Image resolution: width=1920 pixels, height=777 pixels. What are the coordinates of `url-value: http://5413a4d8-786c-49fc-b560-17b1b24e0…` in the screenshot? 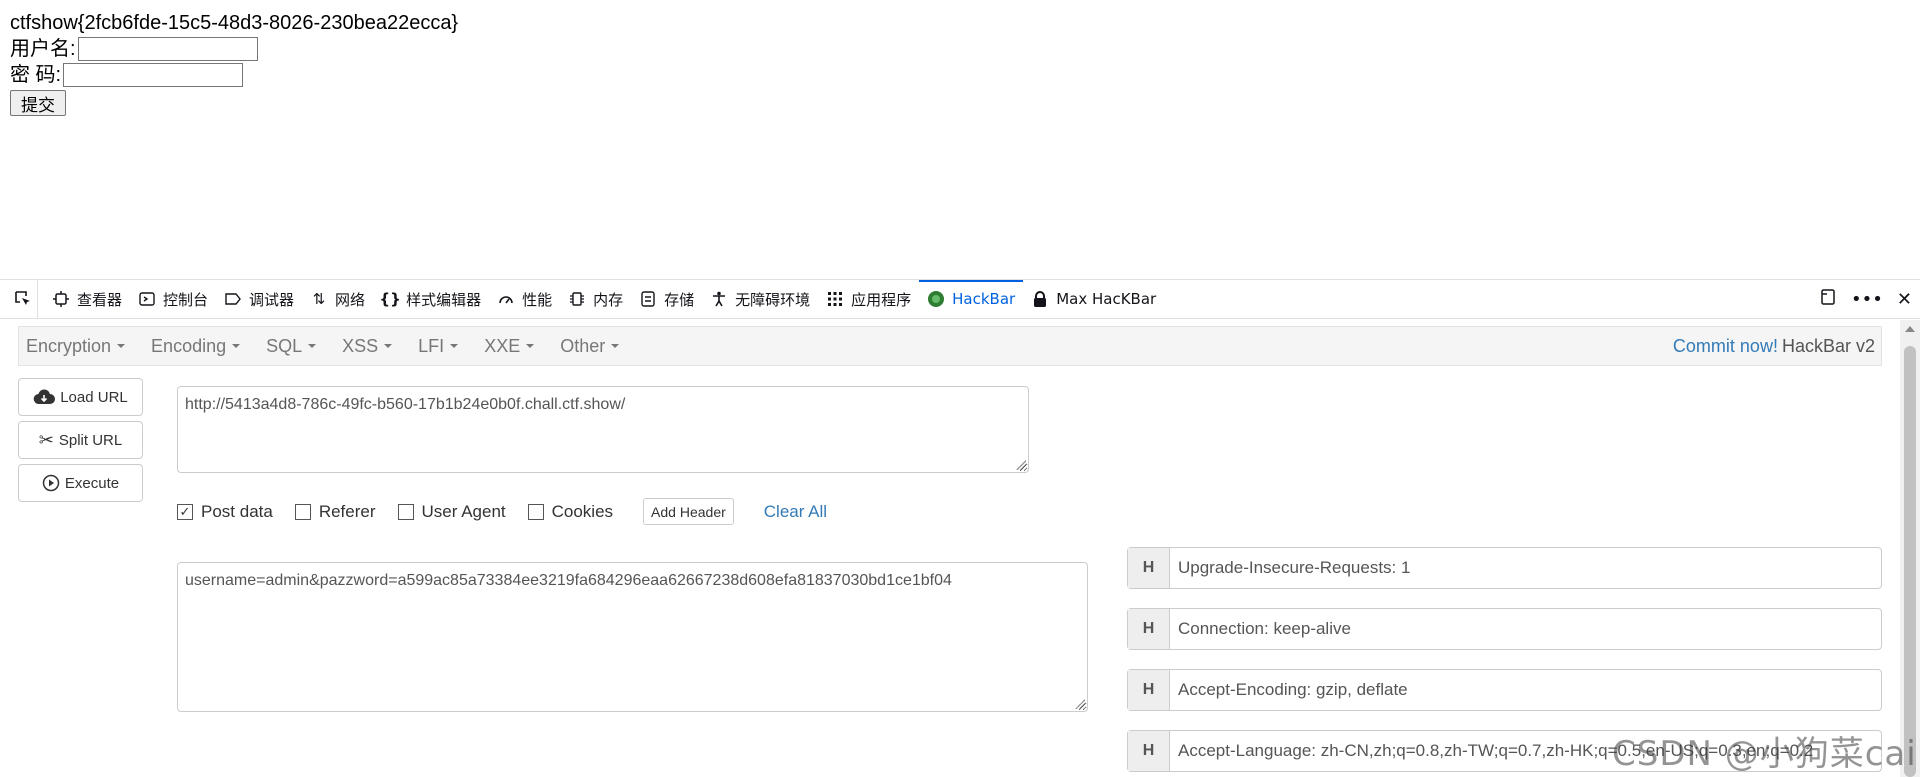 It's located at (405, 404).